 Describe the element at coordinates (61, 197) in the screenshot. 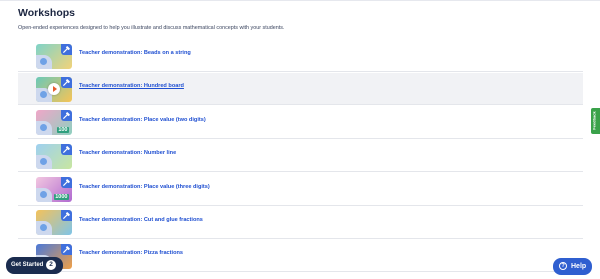

I see `thumbnail-number: 1000` at that location.